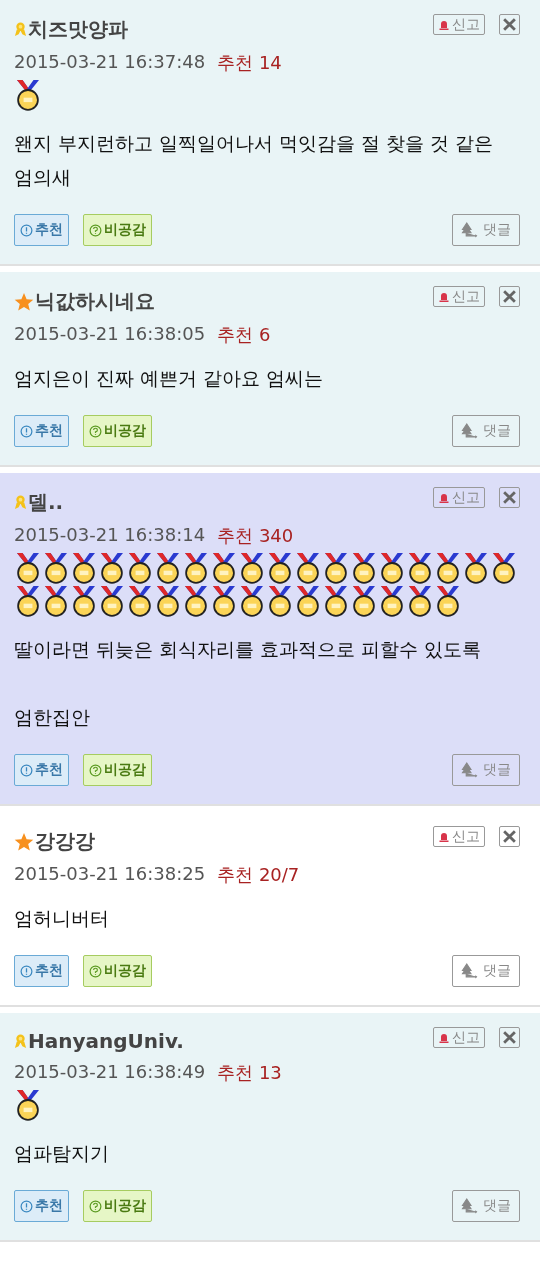 The height and width of the screenshot is (1276, 540). Describe the element at coordinates (110, 874) in the screenshot. I see `comment-date: 2015-03-21 16:38:25` at that location.